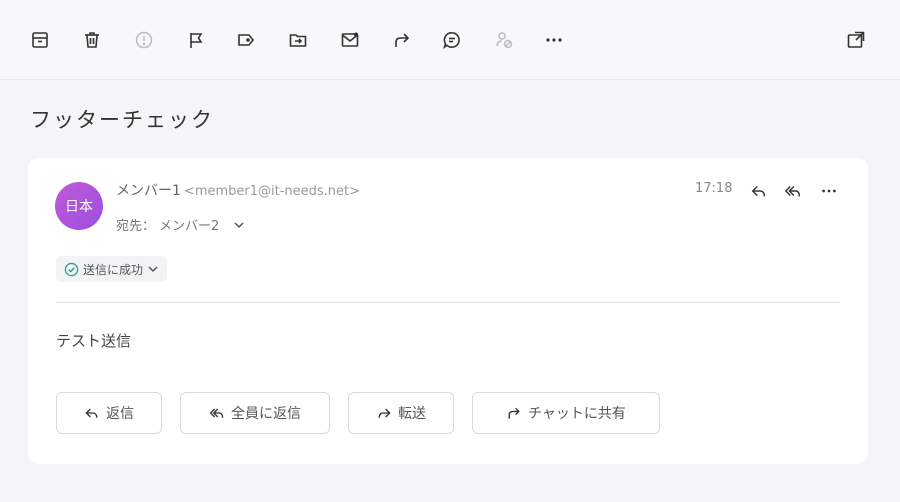  I want to click on mail-subject: フッターチェック, so click(122, 120).